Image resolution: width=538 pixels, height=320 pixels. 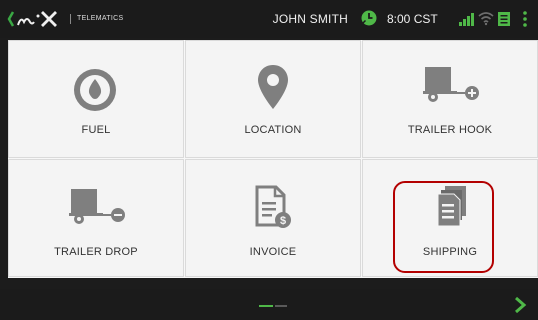 What do you see at coordinates (32, 19) in the screenshot?
I see `mix-logo-icon` at bounding box center [32, 19].